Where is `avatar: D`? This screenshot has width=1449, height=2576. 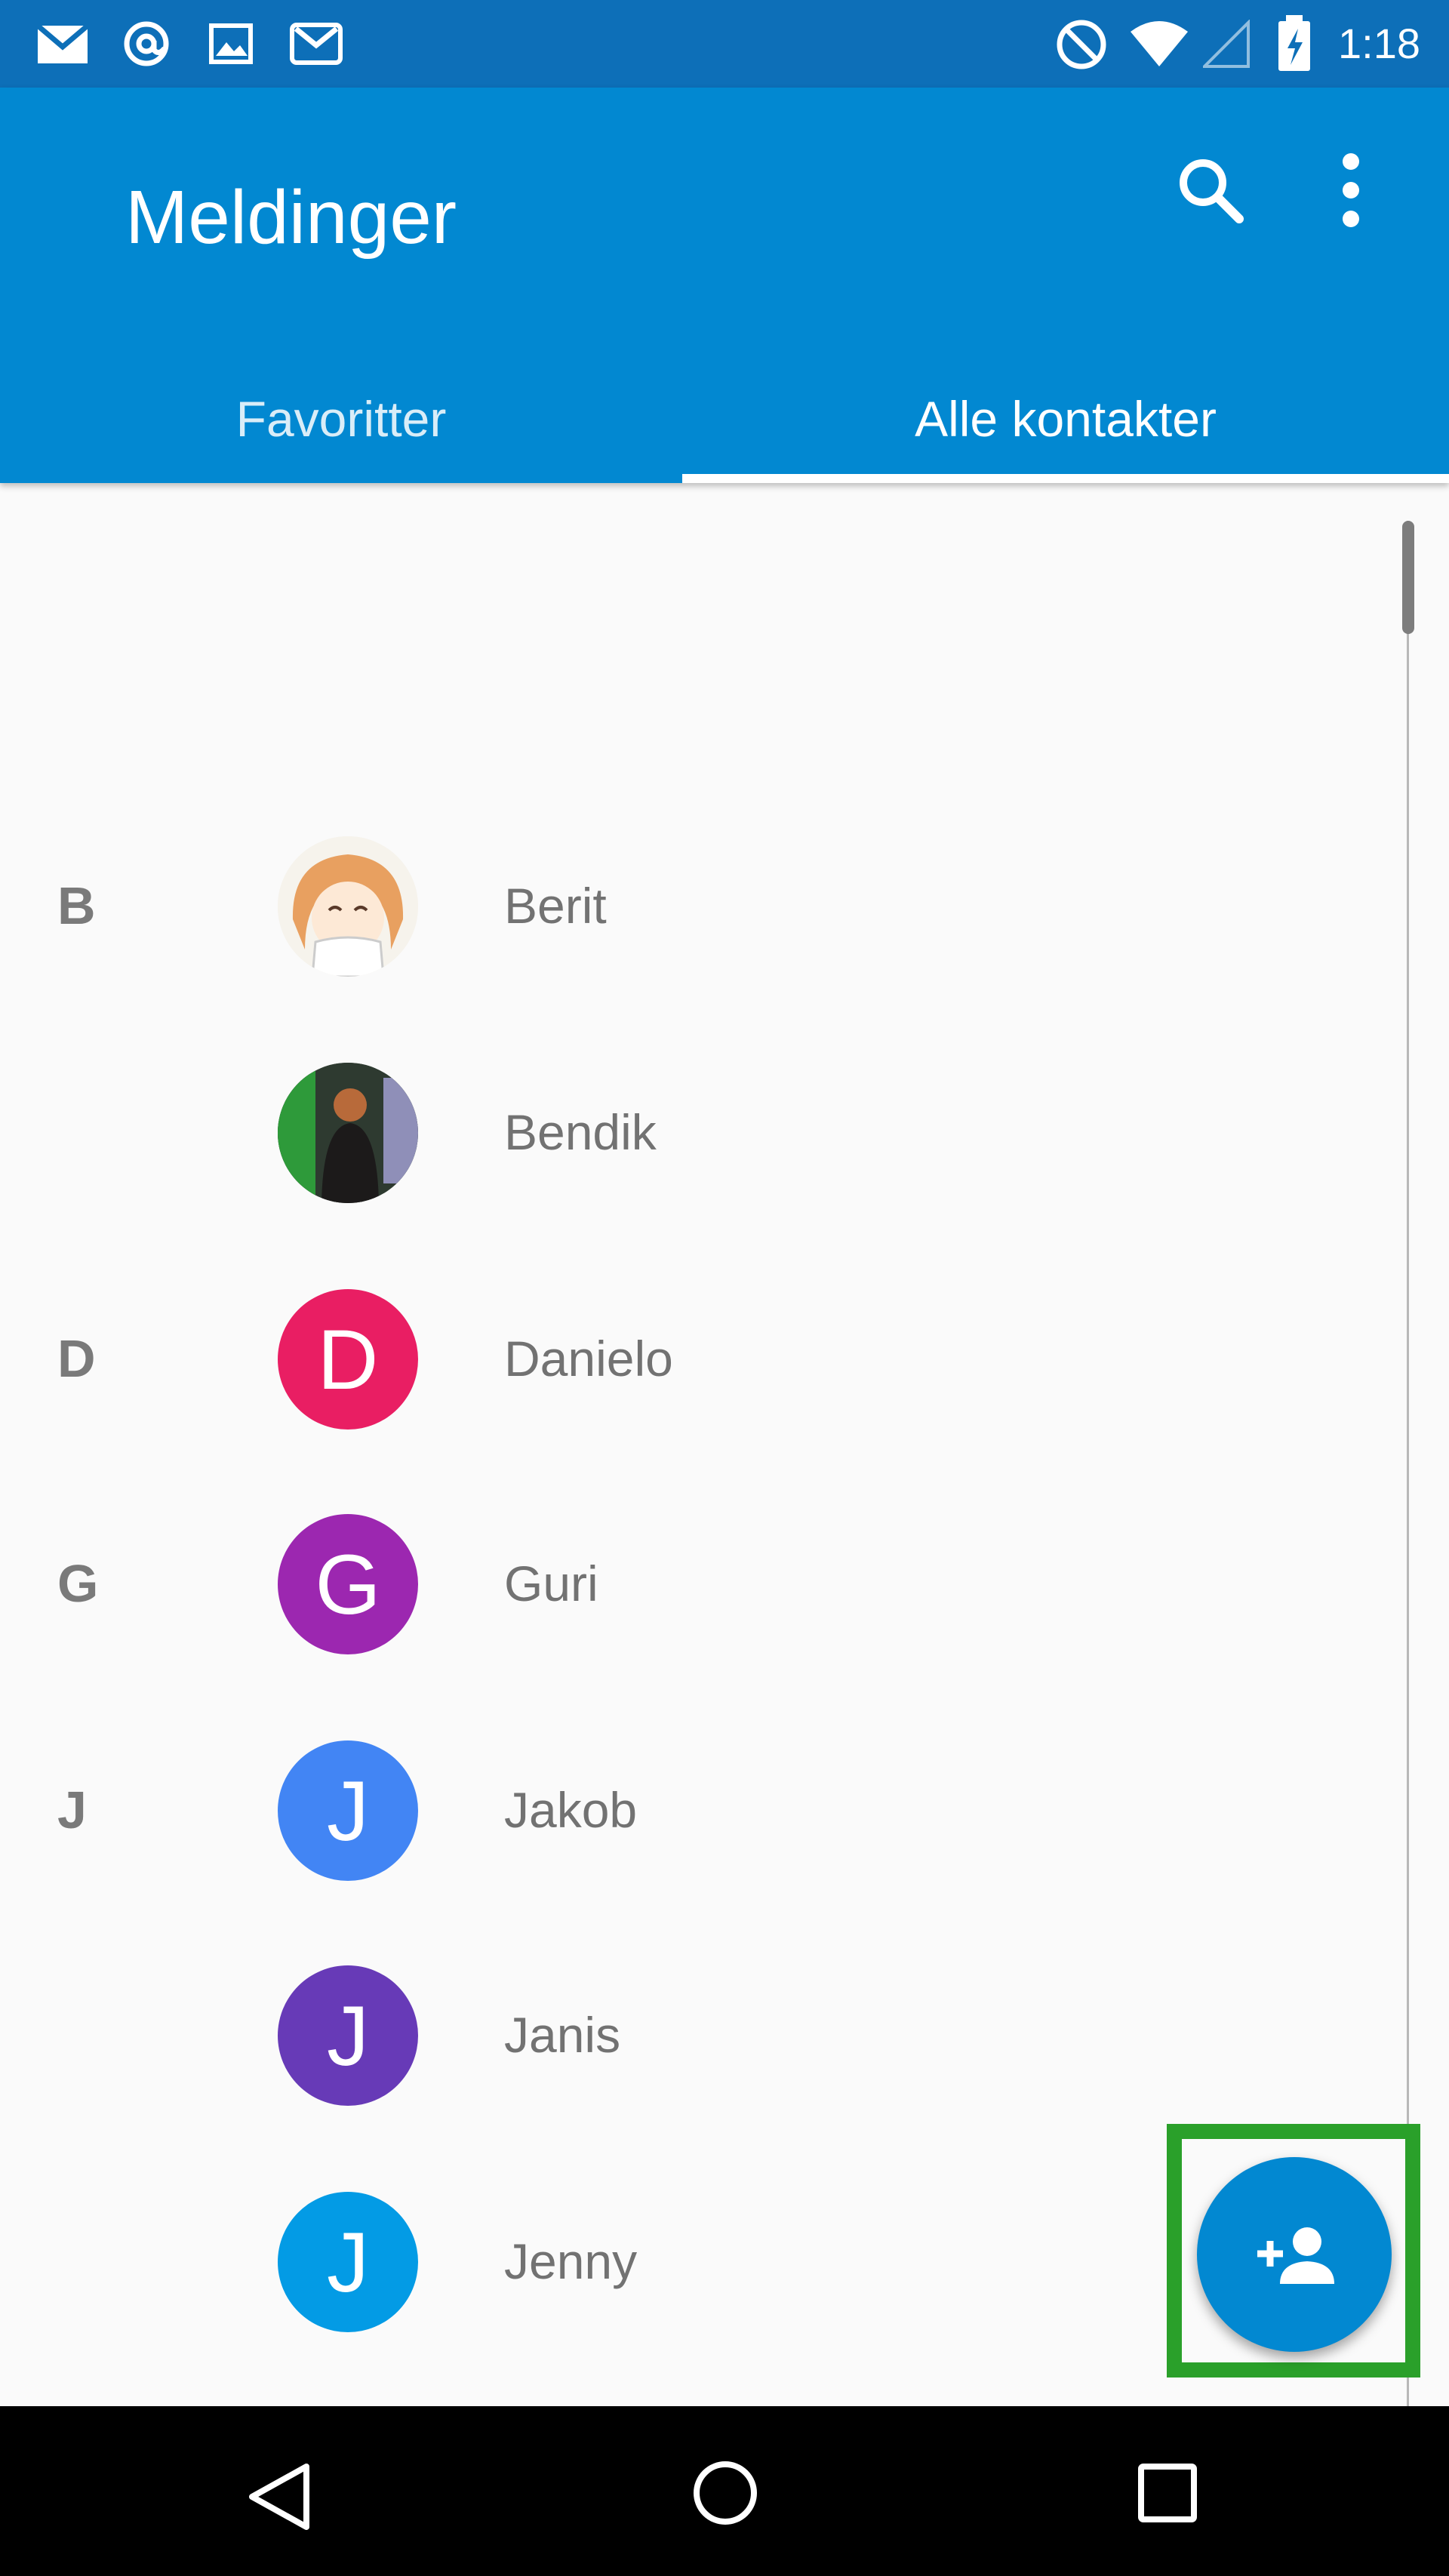
avatar: D is located at coordinates (348, 1359).